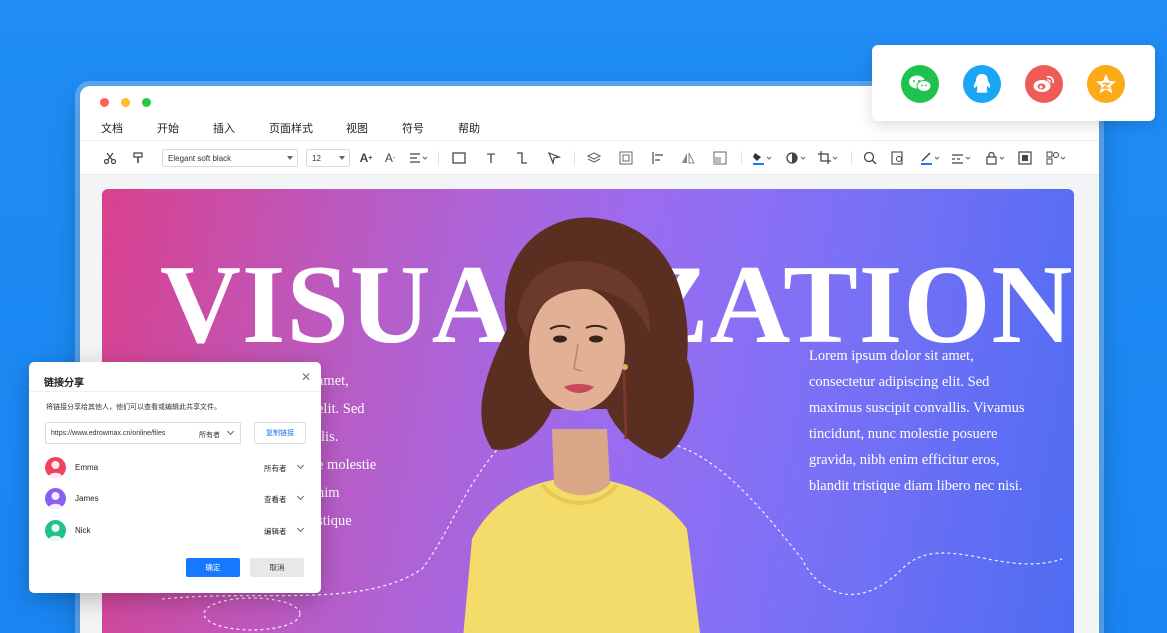 The height and width of the screenshot is (633, 1167). Describe the element at coordinates (168, 128) in the screenshot. I see `menu-start: 开始` at that location.